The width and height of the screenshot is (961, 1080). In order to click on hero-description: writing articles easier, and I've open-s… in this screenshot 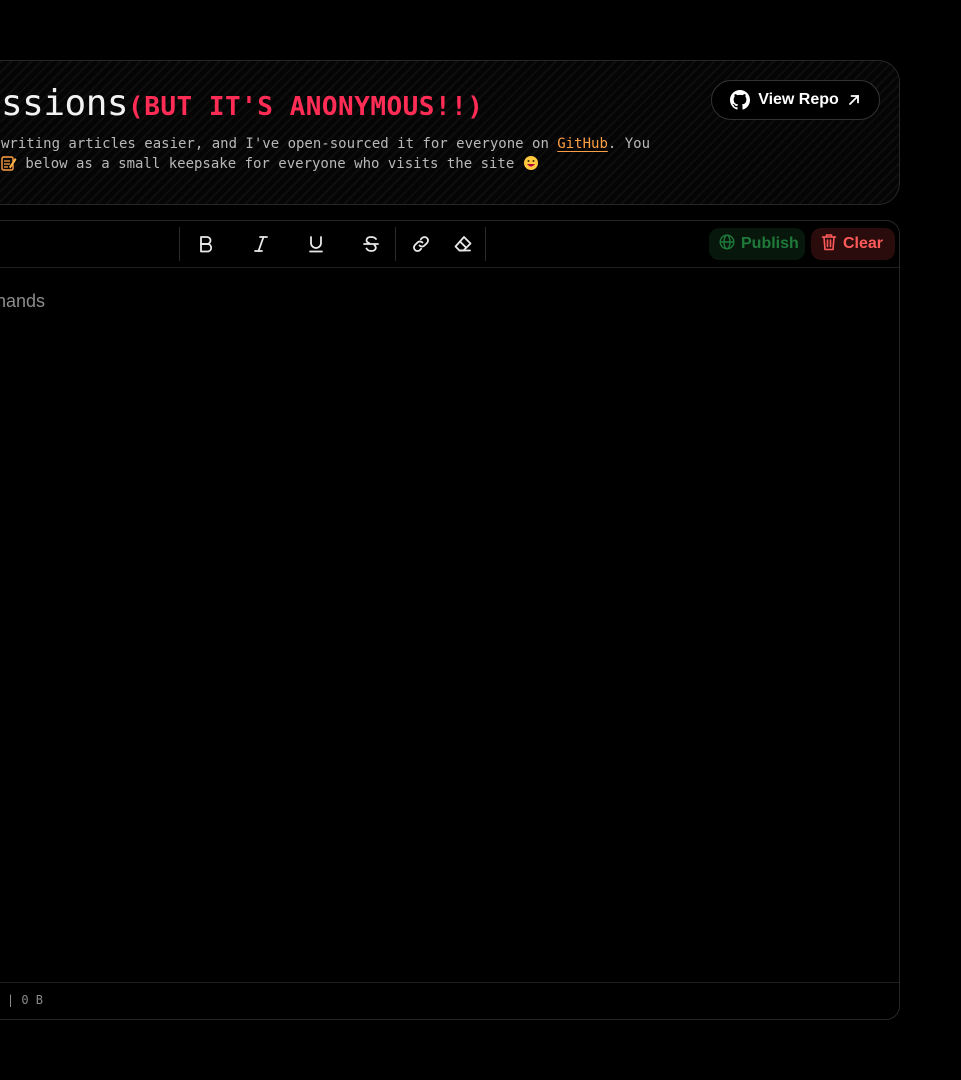, I will do `click(361, 154)`.